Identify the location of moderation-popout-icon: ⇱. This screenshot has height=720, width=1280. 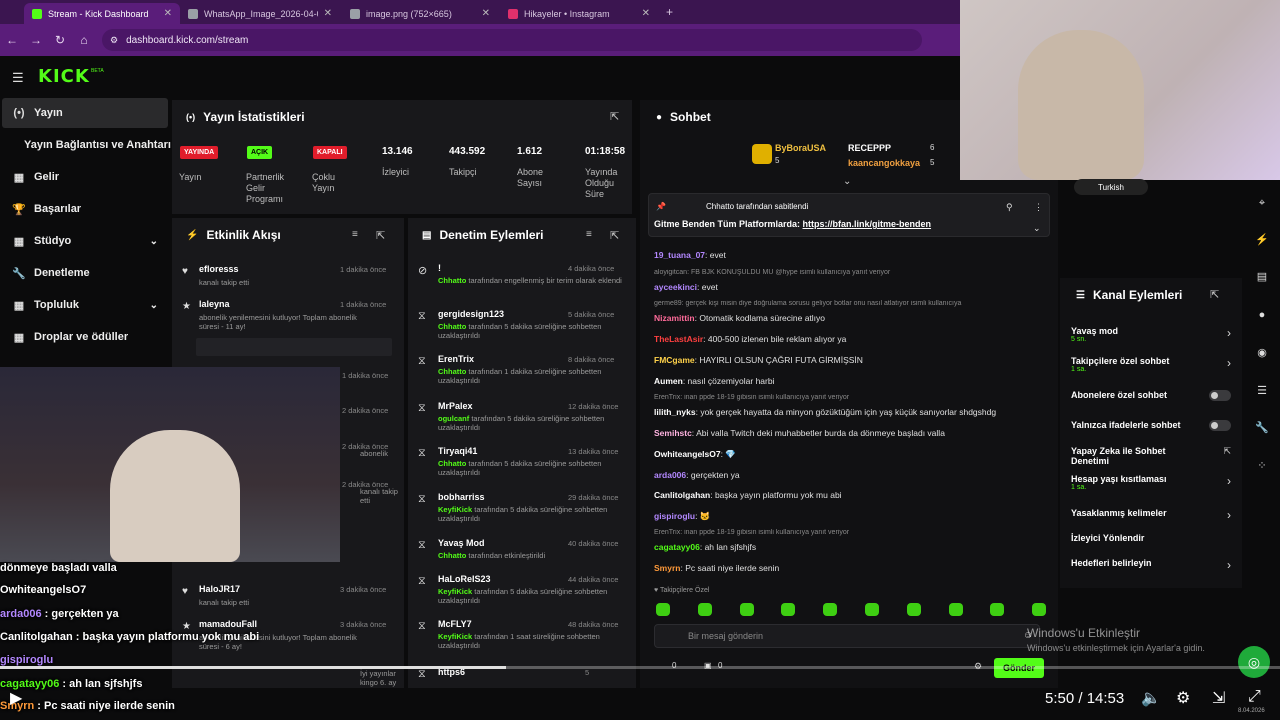
(614, 235).